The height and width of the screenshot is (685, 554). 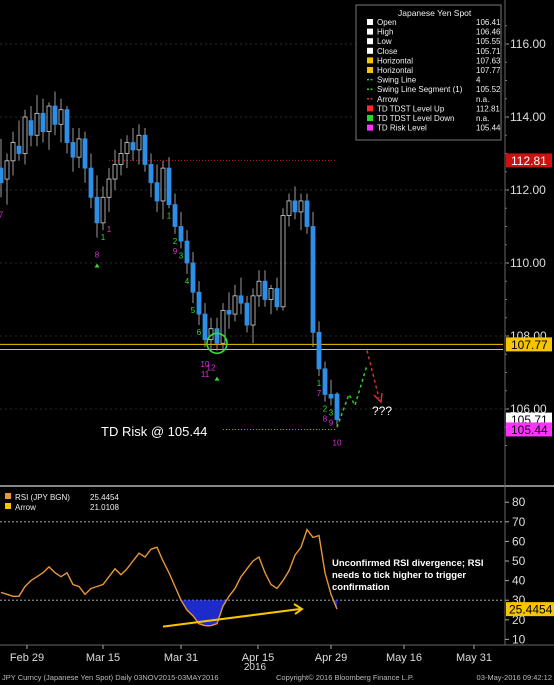 What do you see at coordinates (531, 610) in the screenshot?
I see `rsi-tag-label: 25.4454` at bounding box center [531, 610].